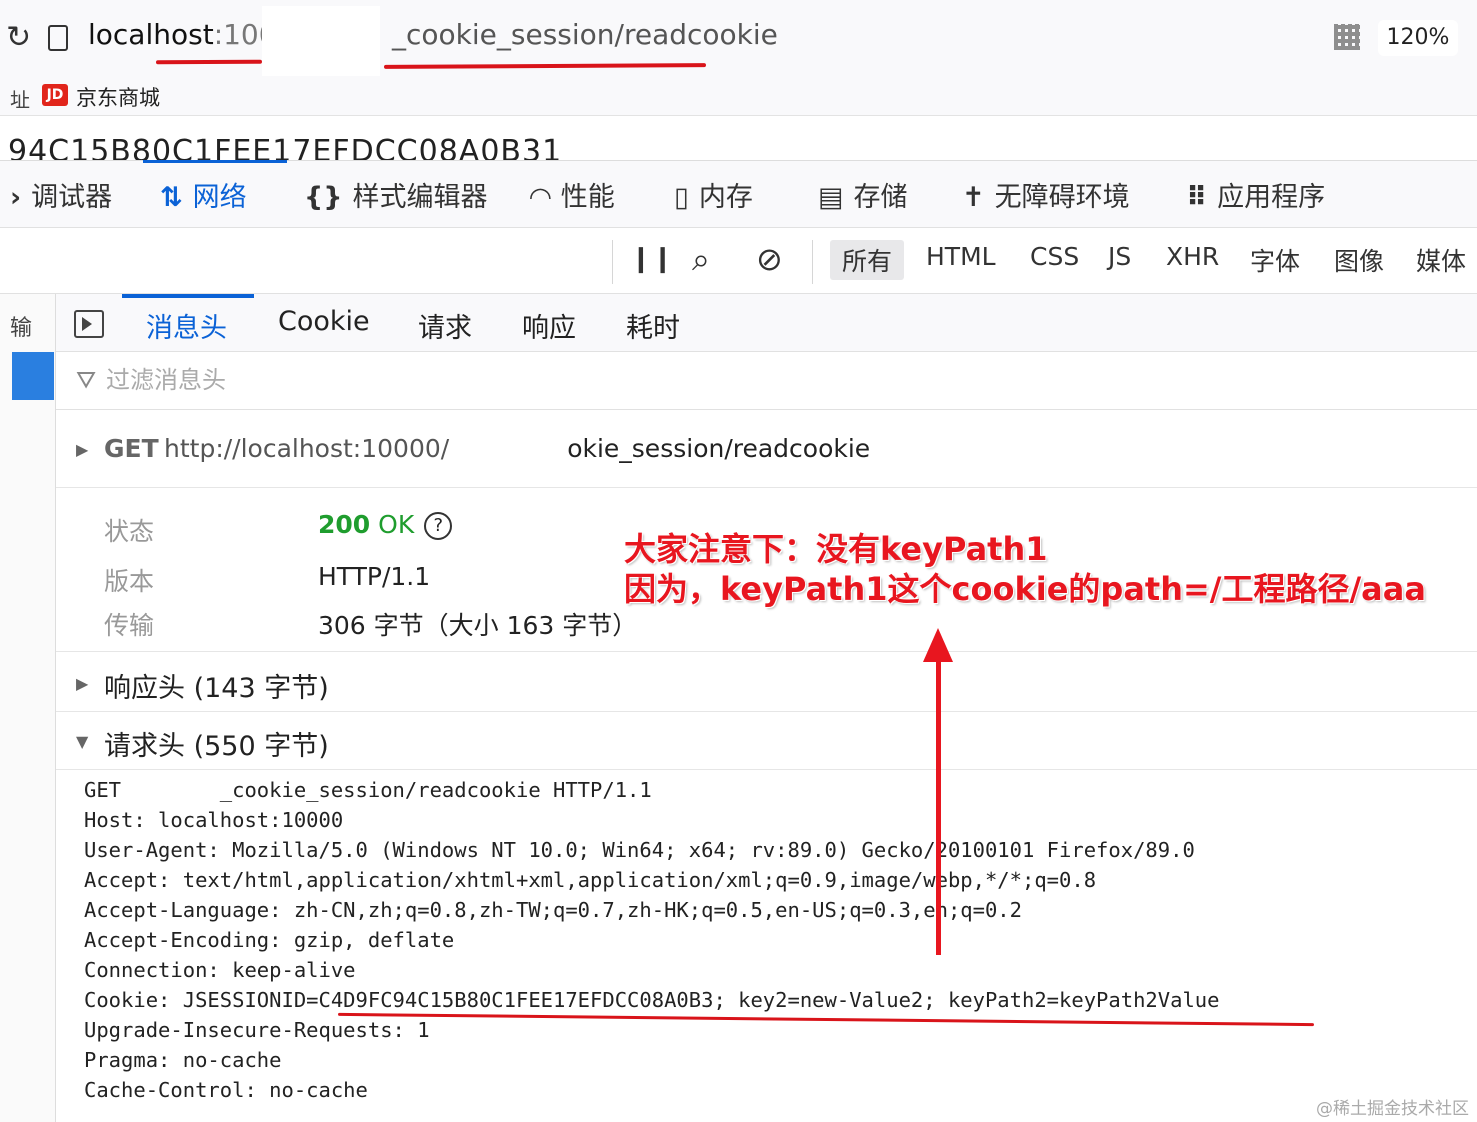 The width and height of the screenshot is (1477, 1122). Describe the element at coordinates (307, 448) in the screenshot. I see `request-url-prefix: http://localhost:10000/` at that location.